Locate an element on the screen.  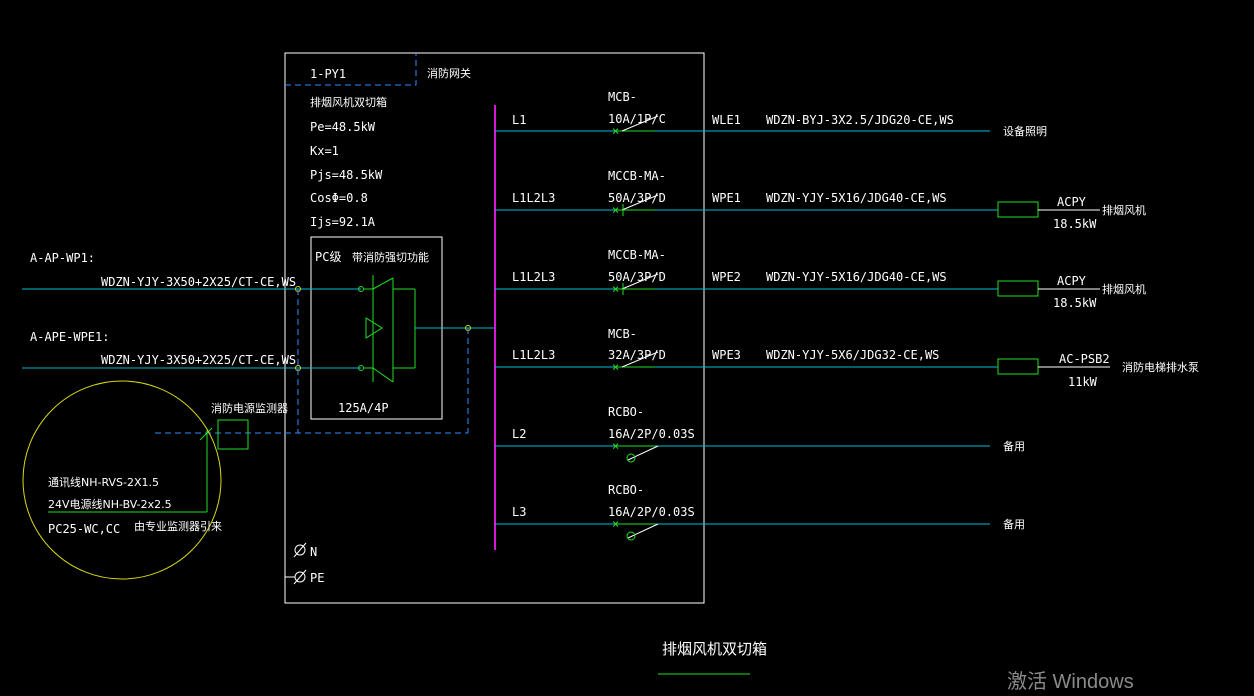
param-kx: Kx=1 is located at coordinates (324, 151).